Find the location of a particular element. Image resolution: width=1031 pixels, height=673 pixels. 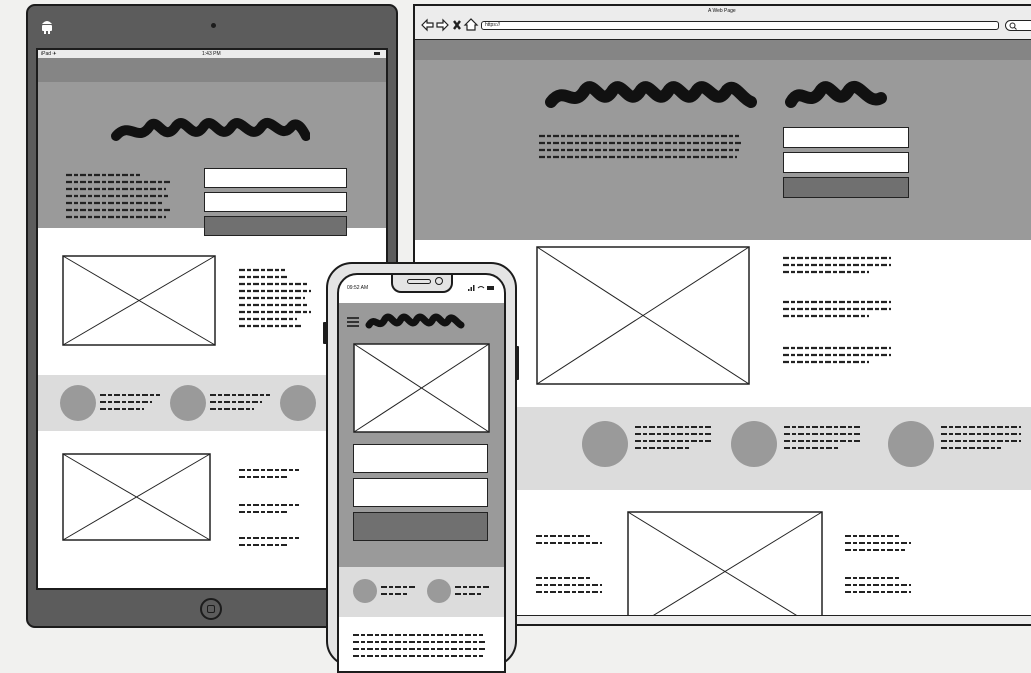

back-arrow-icon is located at coordinates (427, 25).